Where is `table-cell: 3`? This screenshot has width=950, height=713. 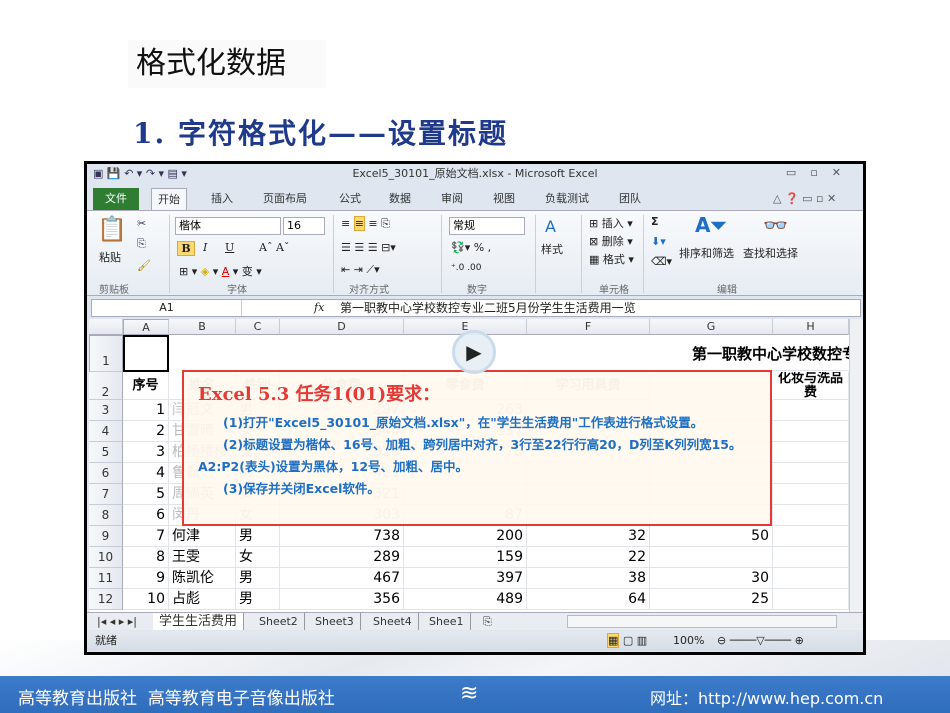
table-cell: 3 is located at coordinates (146, 452).